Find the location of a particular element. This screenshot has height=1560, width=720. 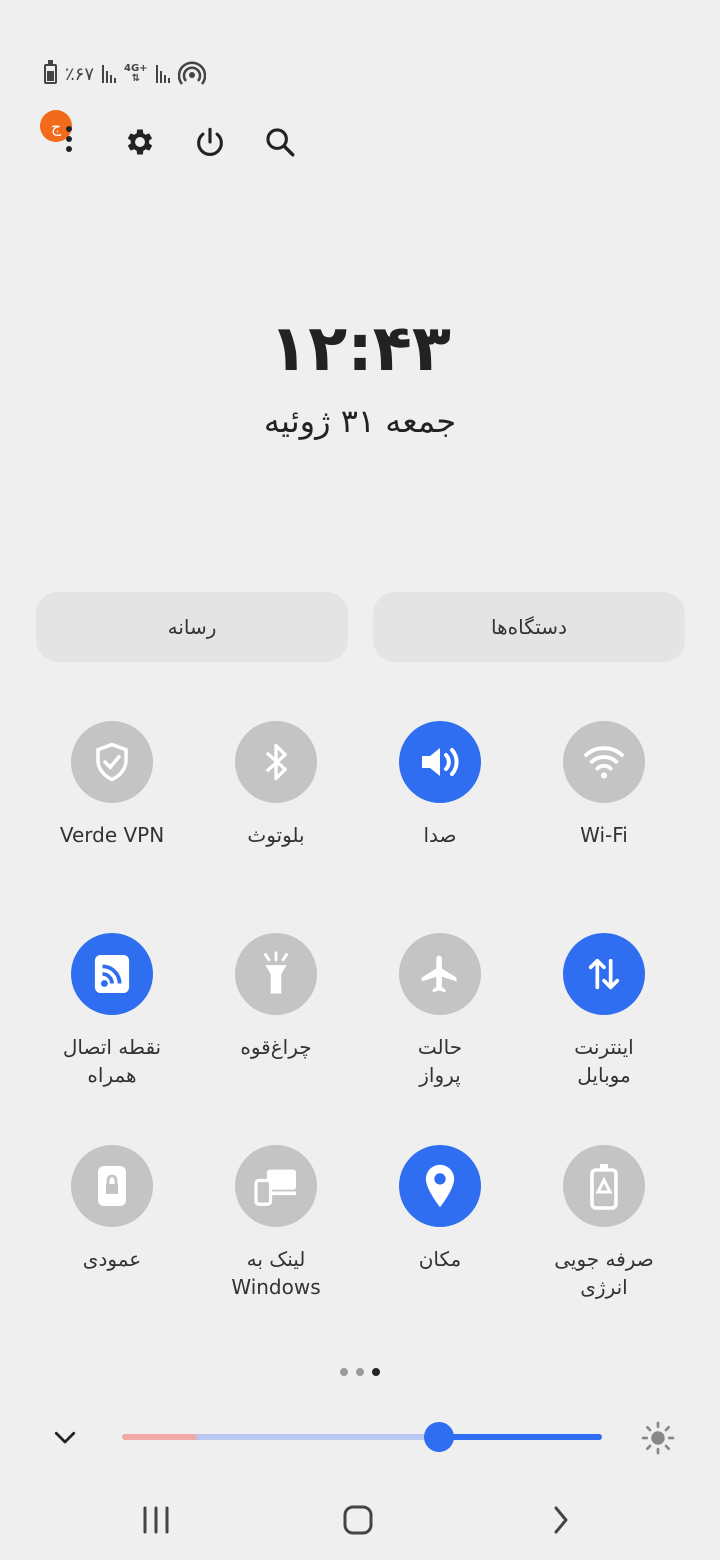

chevron-down-icon is located at coordinates (65, 1437).